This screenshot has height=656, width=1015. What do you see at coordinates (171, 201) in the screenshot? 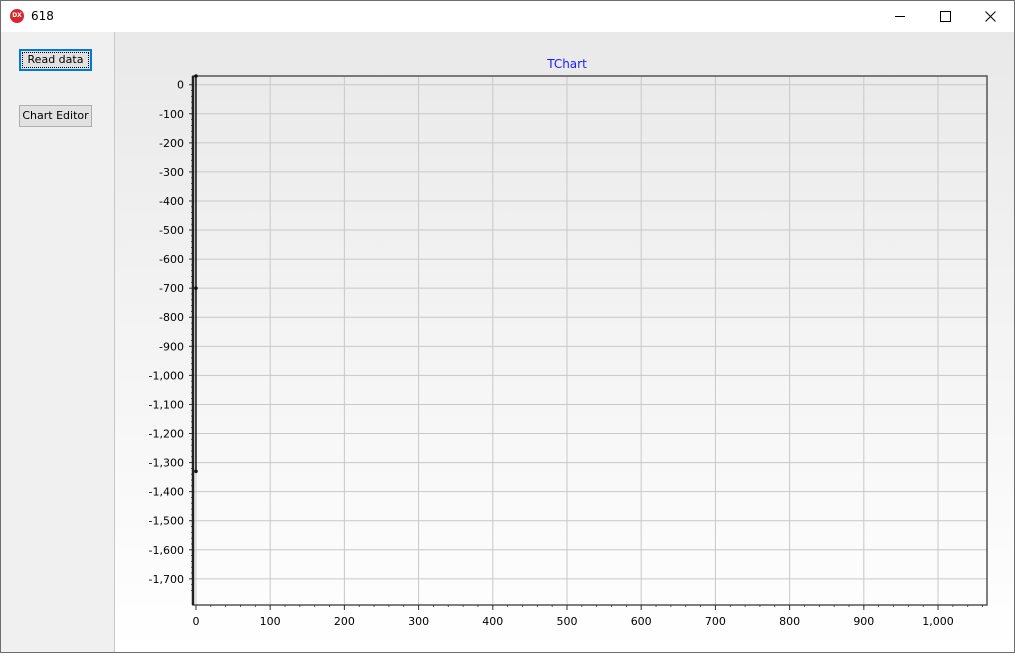
I see `y-tick-label: -400` at bounding box center [171, 201].